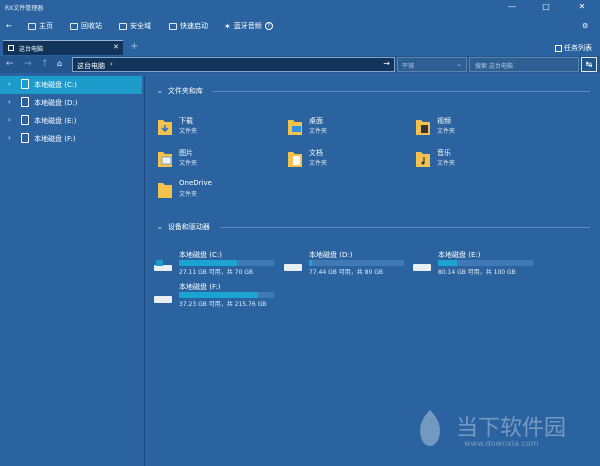 The width and height of the screenshot is (600, 466). Describe the element at coordinates (512, 7) in the screenshot. I see `minimize-button: —` at that location.